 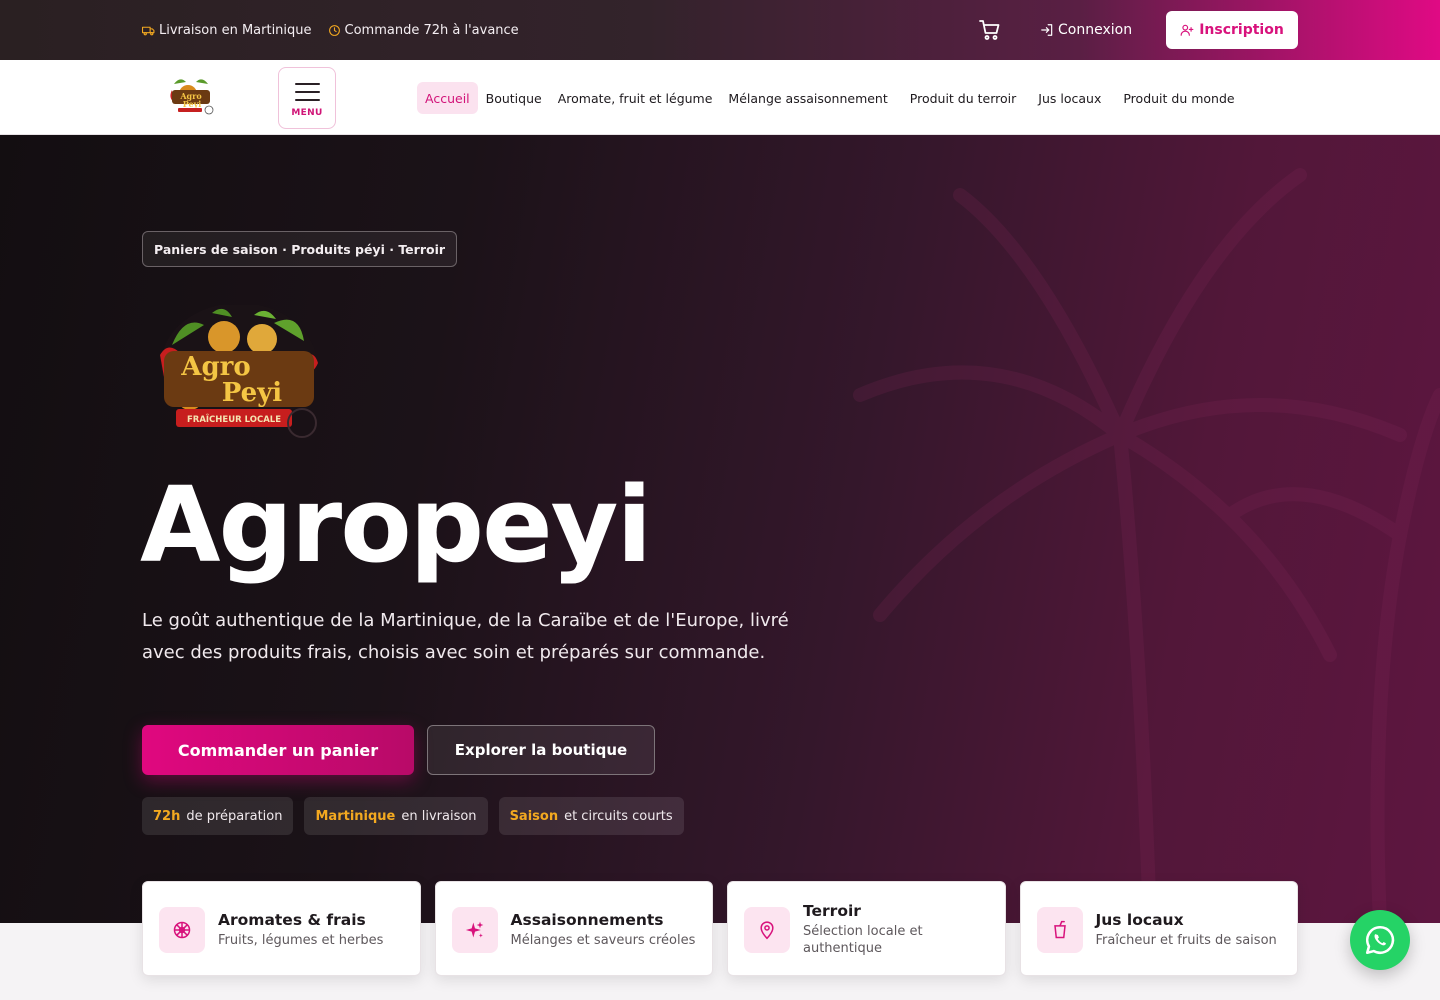 I want to click on menu-button: MENU, so click(x=307, y=98).